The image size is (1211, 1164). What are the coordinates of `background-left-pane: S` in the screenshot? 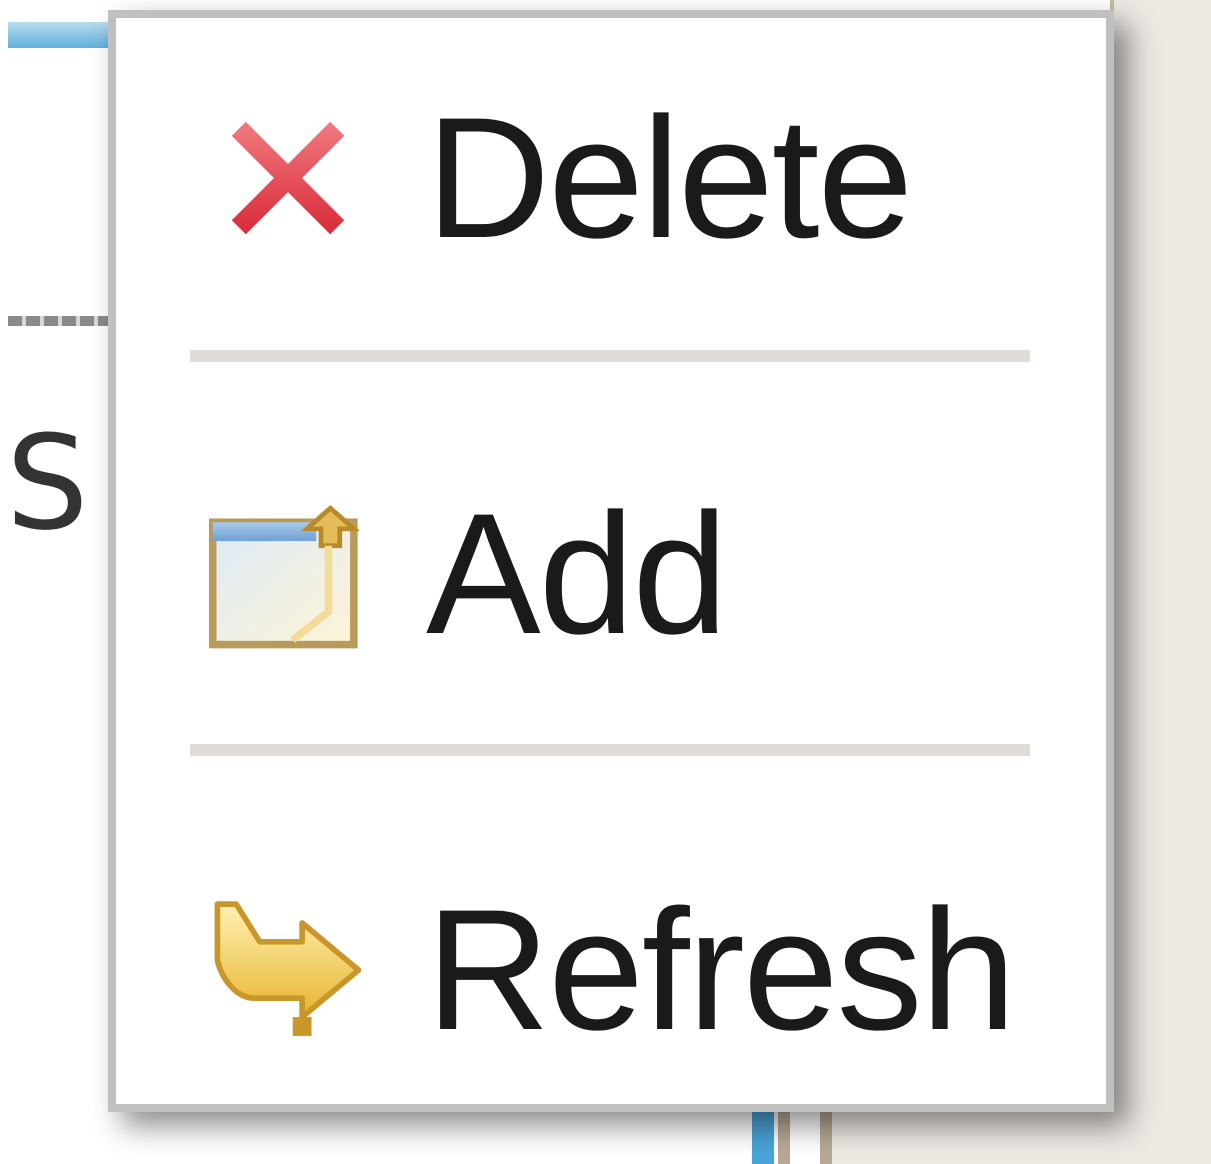 It's located at (55, 582).